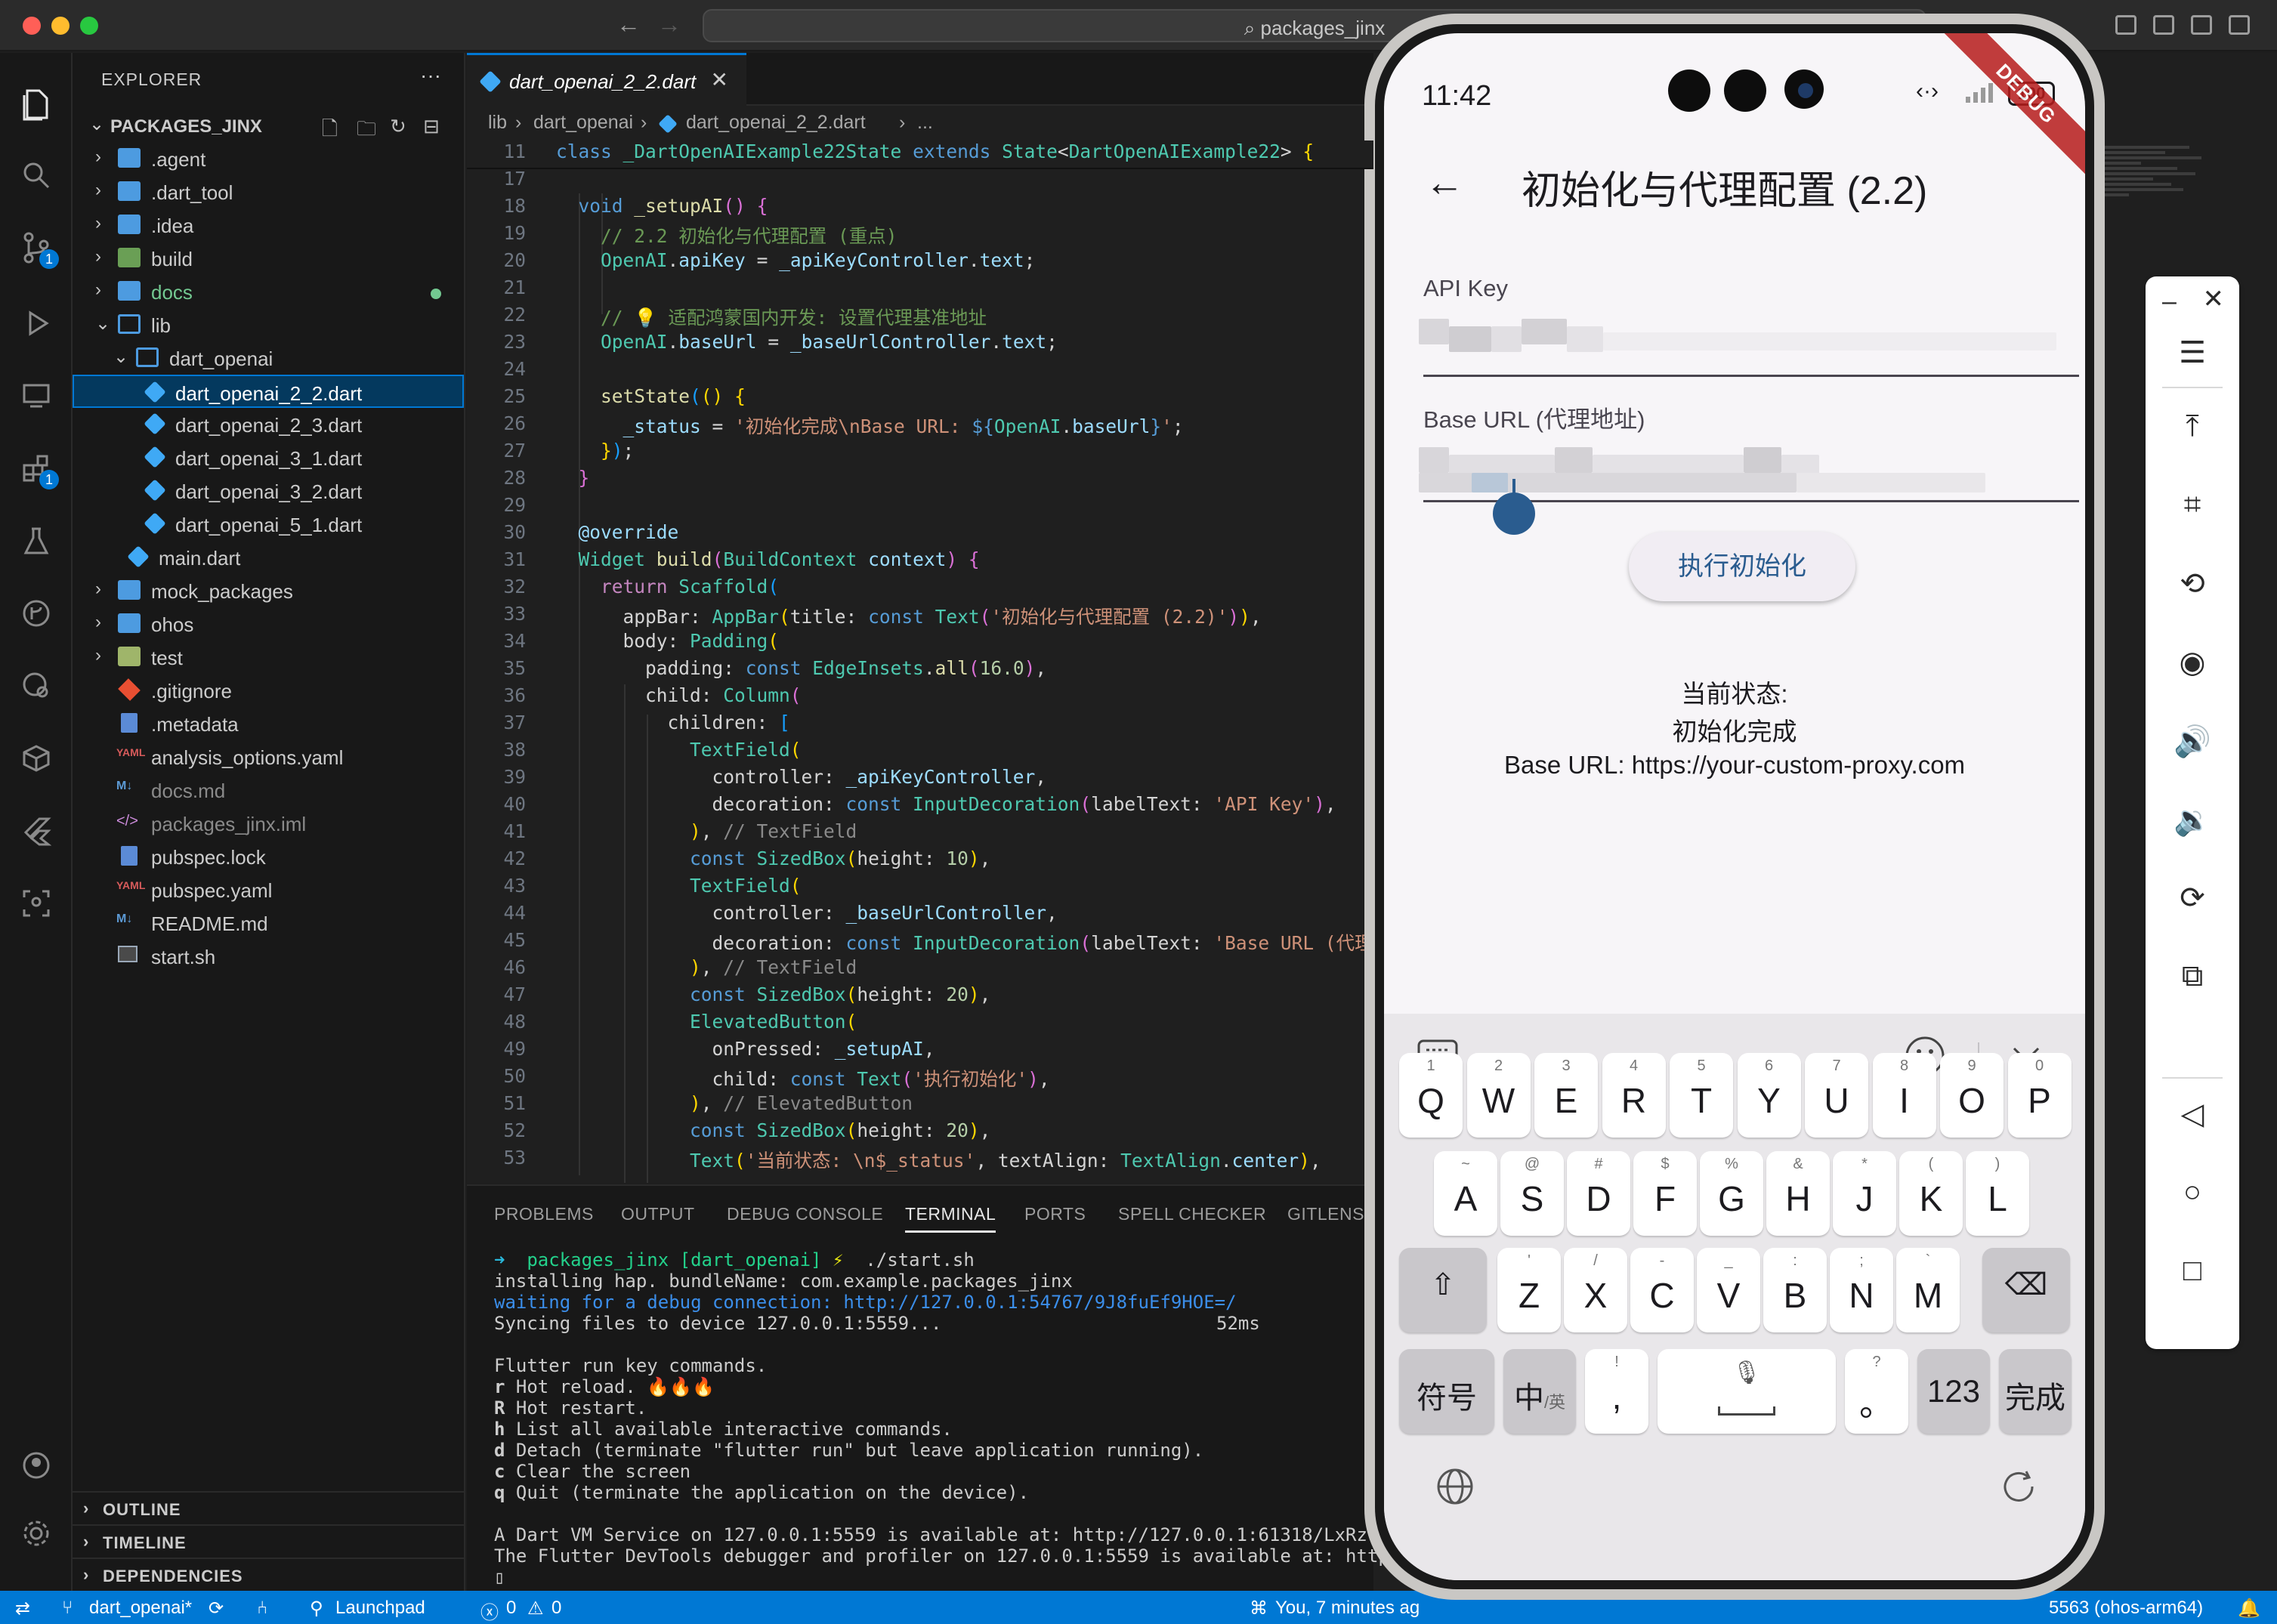  Describe the element at coordinates (2249, 1608) in the screenshot. I see `notifications-bell-icon: 🔔` at that location.